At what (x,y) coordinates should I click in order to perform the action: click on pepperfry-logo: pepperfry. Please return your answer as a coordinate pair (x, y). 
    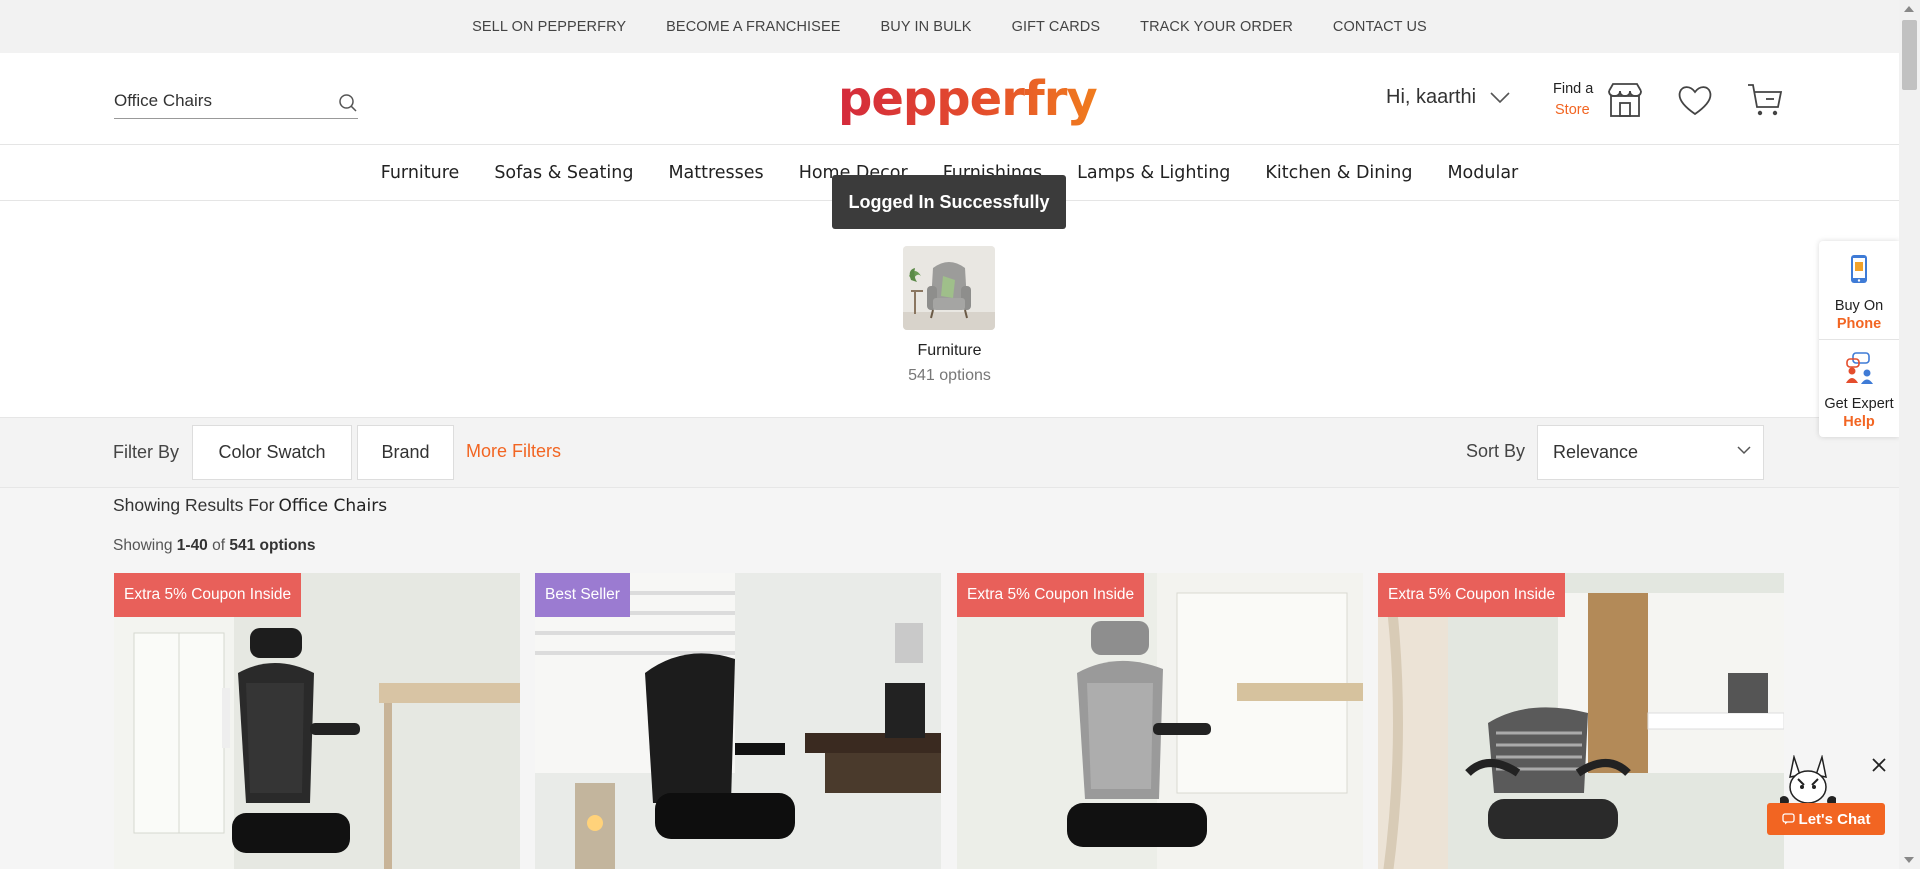
    Looking at the image, I should click on (968, 99).